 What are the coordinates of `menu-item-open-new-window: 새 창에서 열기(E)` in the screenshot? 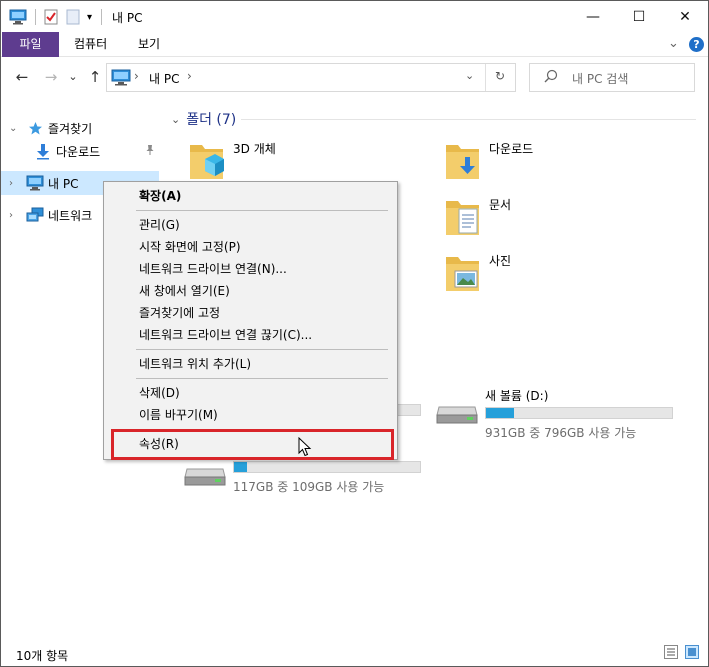 It's located at (184, 291).